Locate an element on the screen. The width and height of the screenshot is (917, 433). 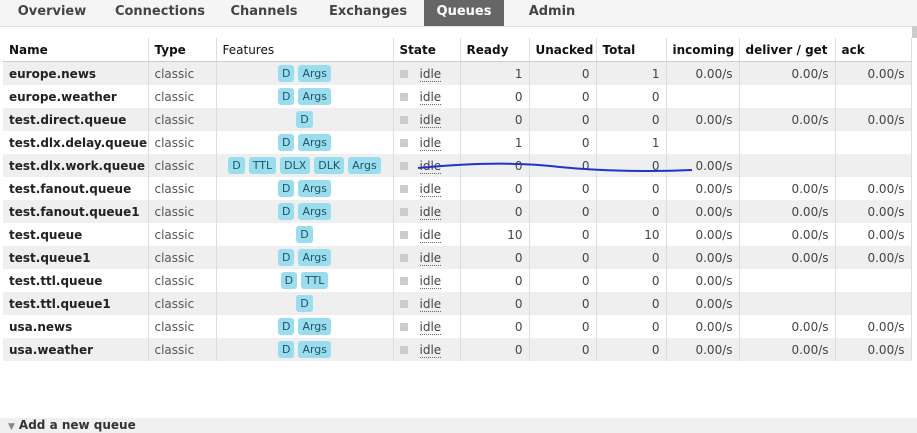
add-queue-label: Add a new queue is located at coordinates (77, 425).